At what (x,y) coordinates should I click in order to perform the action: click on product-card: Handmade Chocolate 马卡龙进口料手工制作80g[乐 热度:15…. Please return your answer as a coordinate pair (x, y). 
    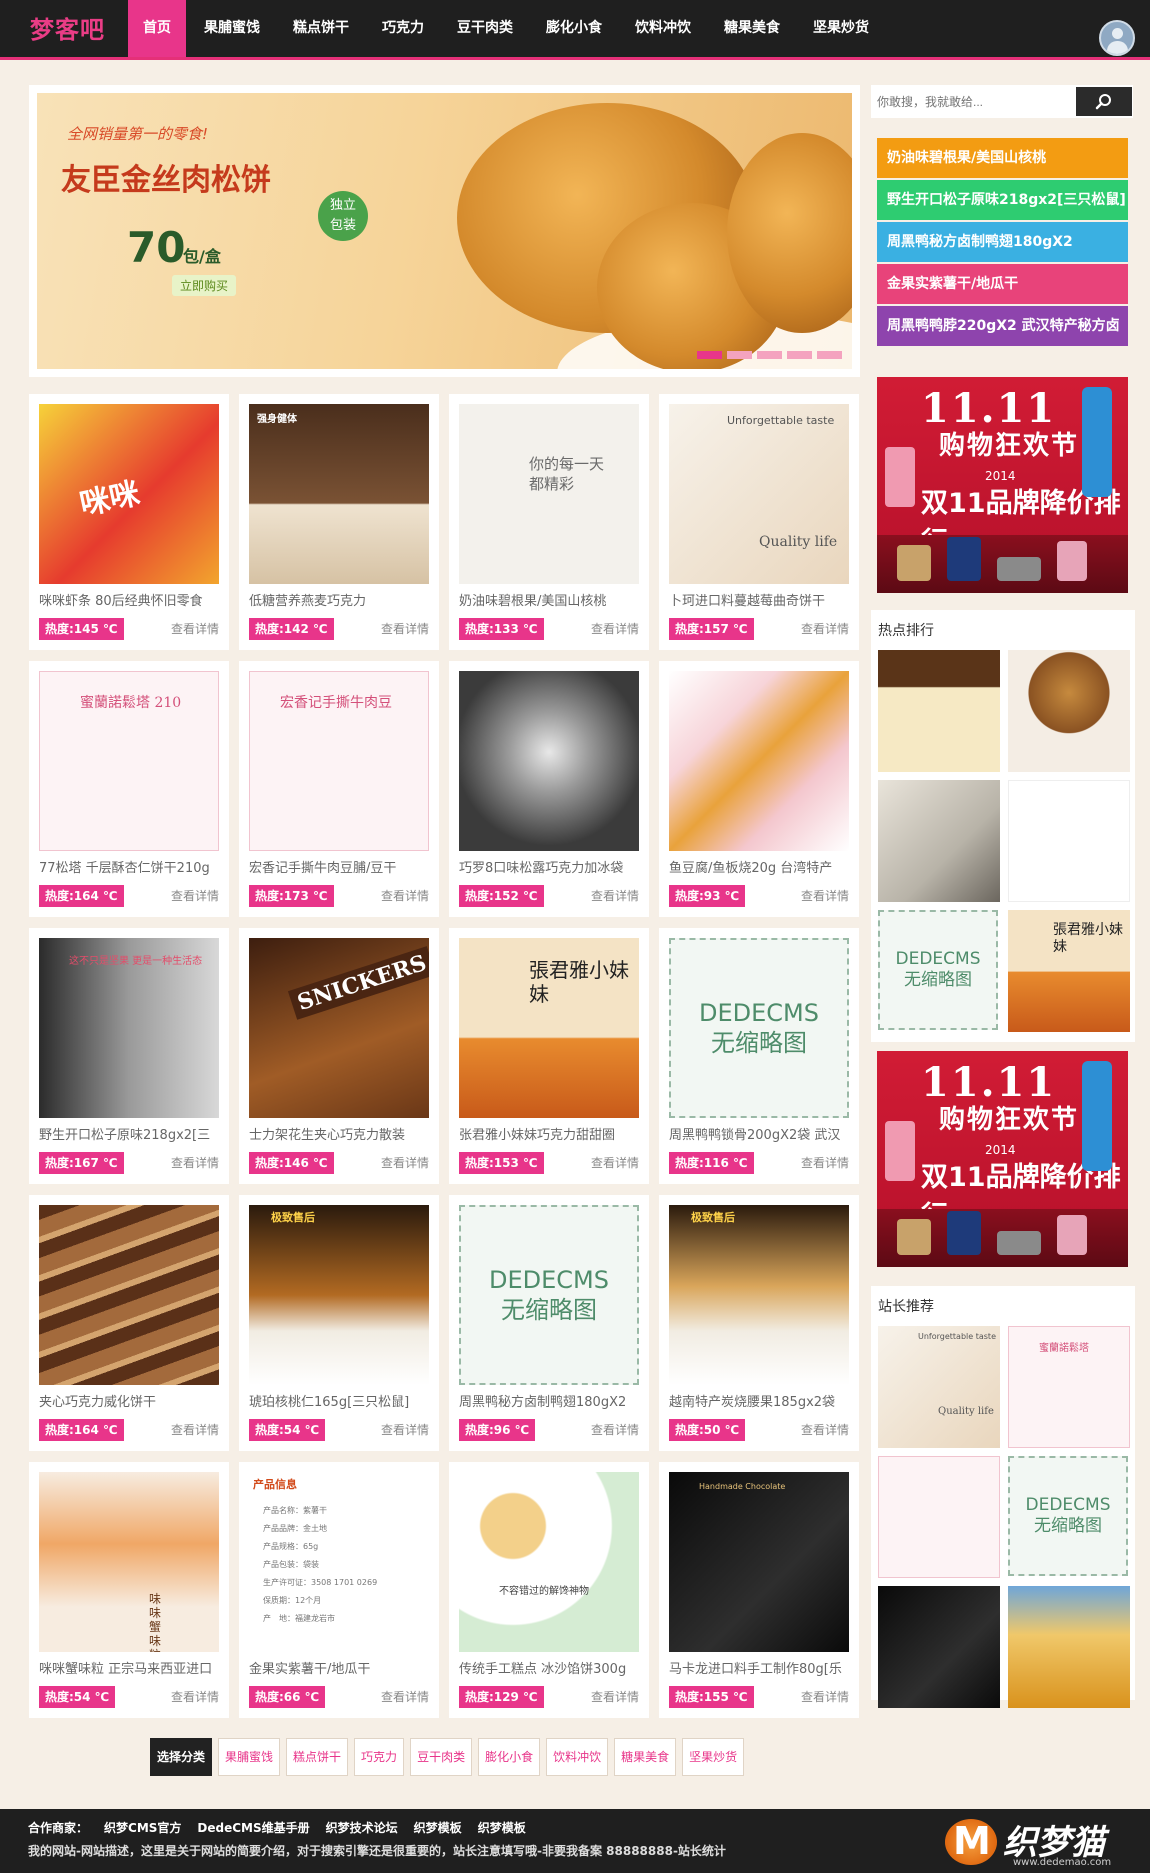
    Looking at the image, I should click on (759, 1590).